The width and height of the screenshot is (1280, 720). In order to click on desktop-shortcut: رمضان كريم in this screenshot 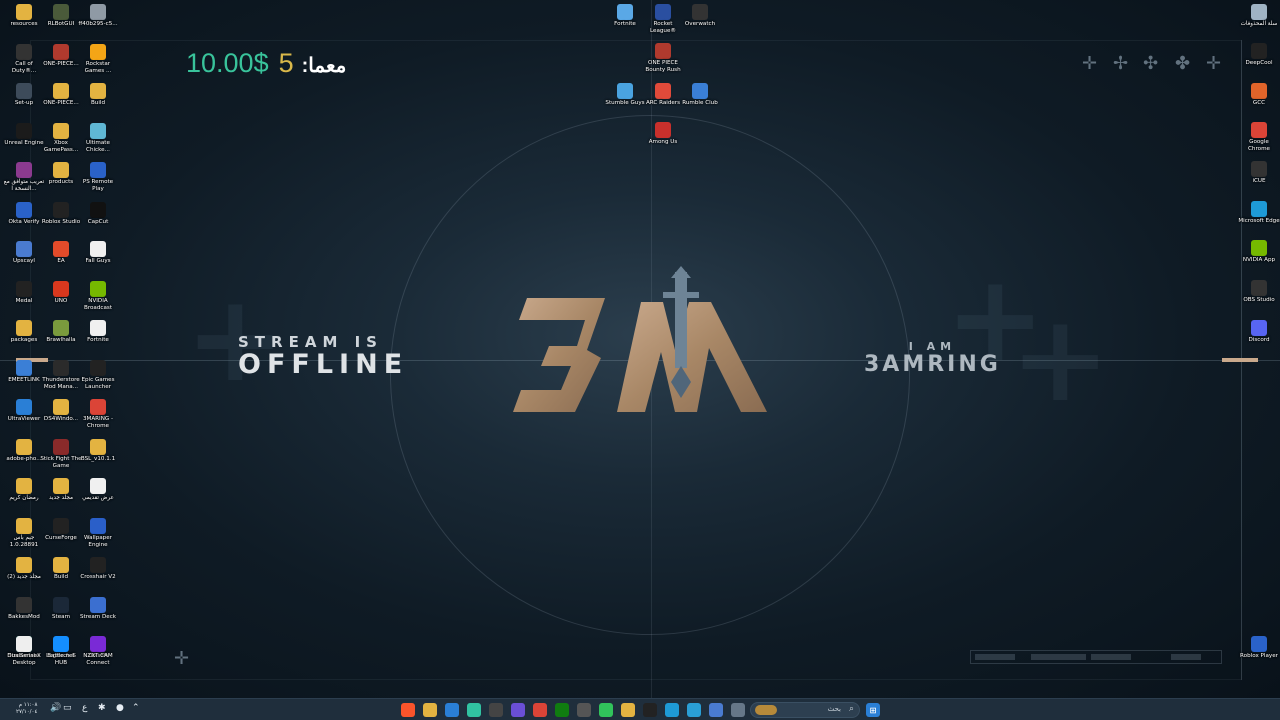, I will do `click(24, 490)`.